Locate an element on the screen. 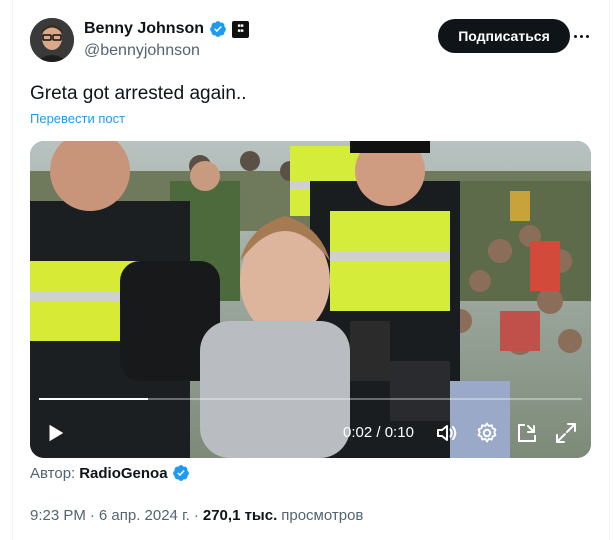 The image size is (614, 540). video-time: 0:02 / 0:10 is located at coordinates (378, 432).